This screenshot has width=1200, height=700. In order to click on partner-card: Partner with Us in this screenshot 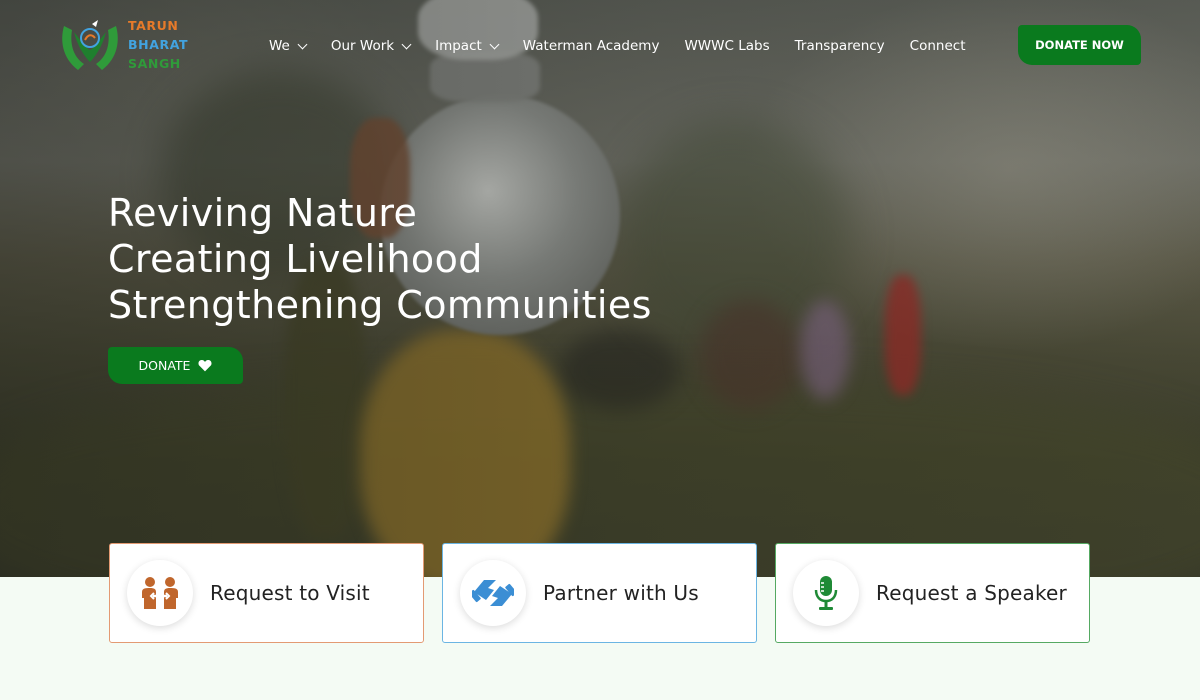, I will do `click(599, 593)`.